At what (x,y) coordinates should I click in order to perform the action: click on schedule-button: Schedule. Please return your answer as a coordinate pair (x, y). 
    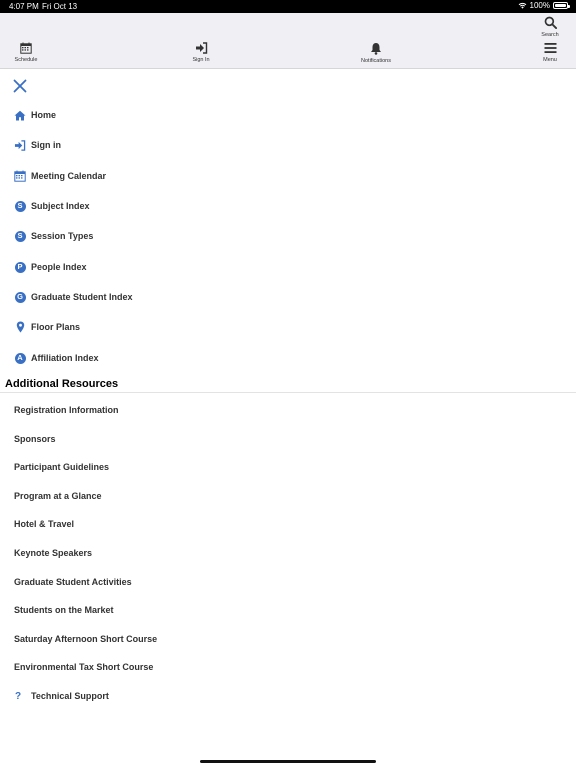
    Looking at the image, I should click on (26, 52).